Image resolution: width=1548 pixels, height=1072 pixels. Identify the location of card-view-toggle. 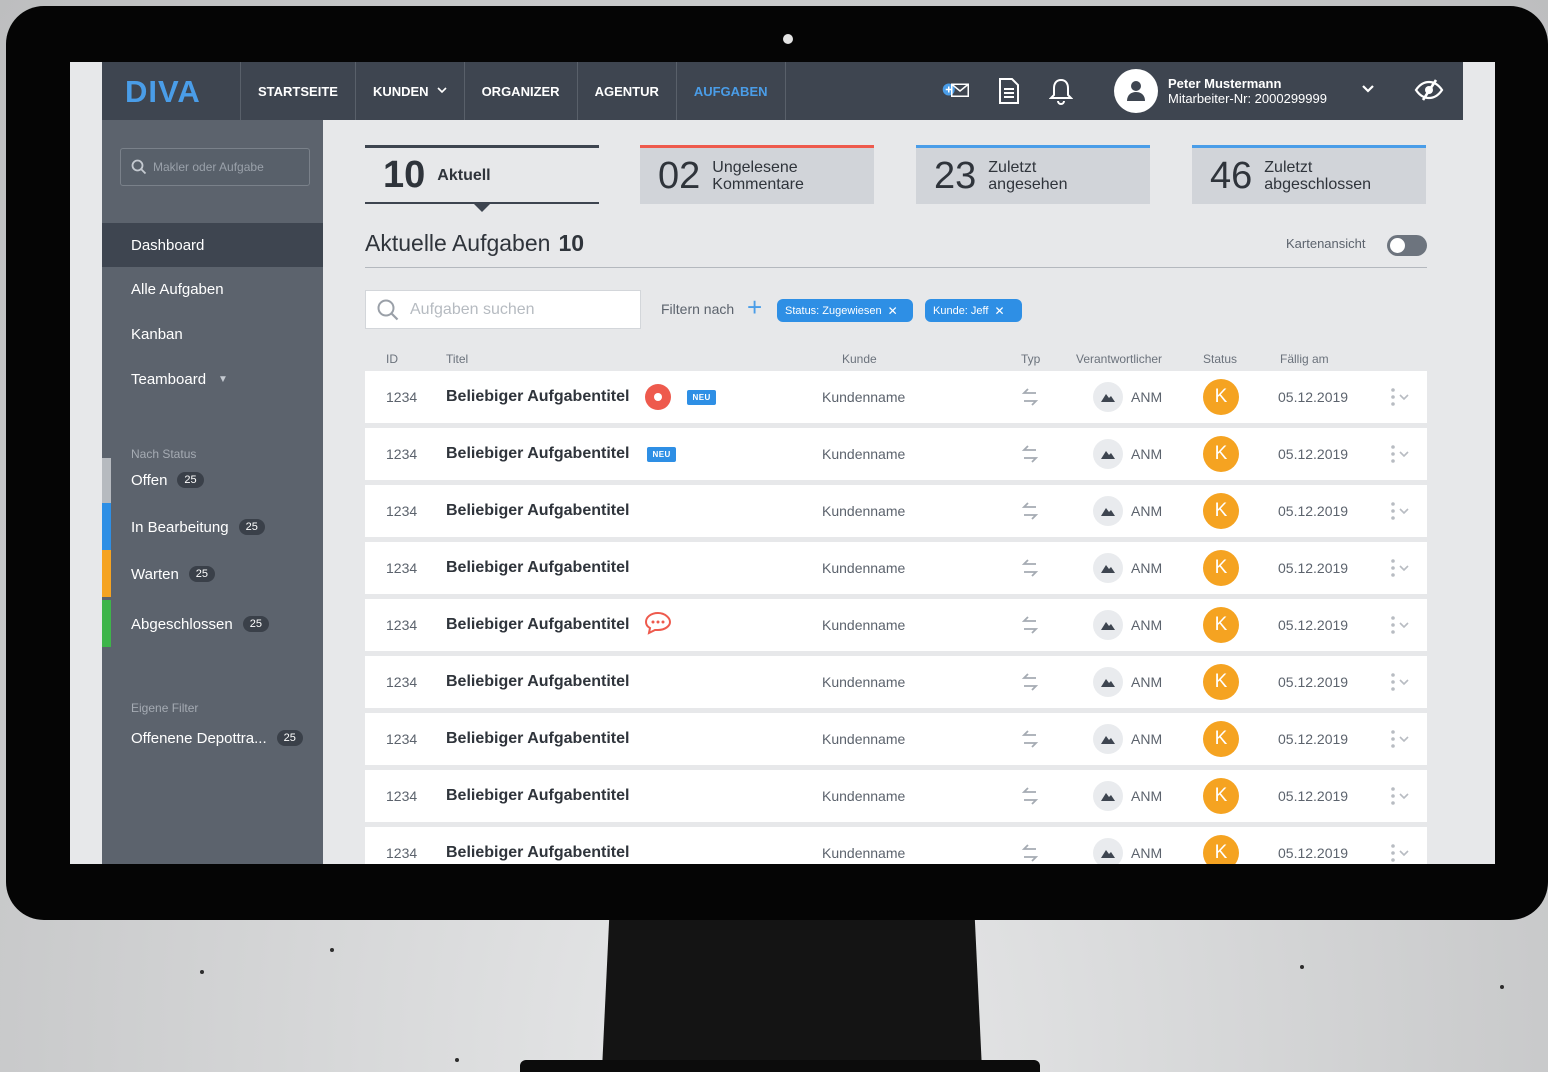
(1407, 245).